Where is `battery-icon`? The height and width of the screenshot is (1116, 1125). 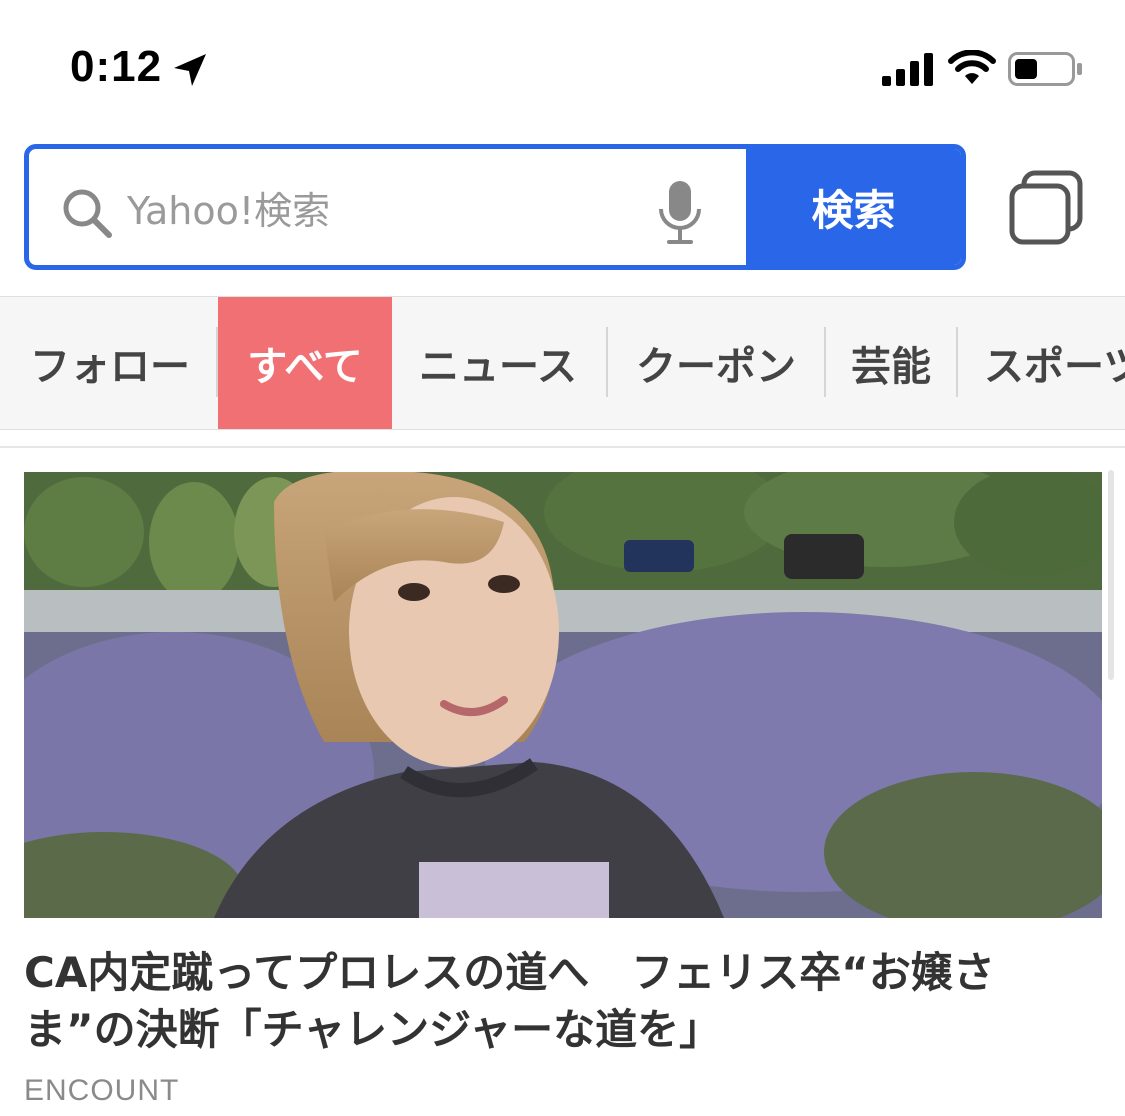
battery-icon is located at coordinates (1045, 69).